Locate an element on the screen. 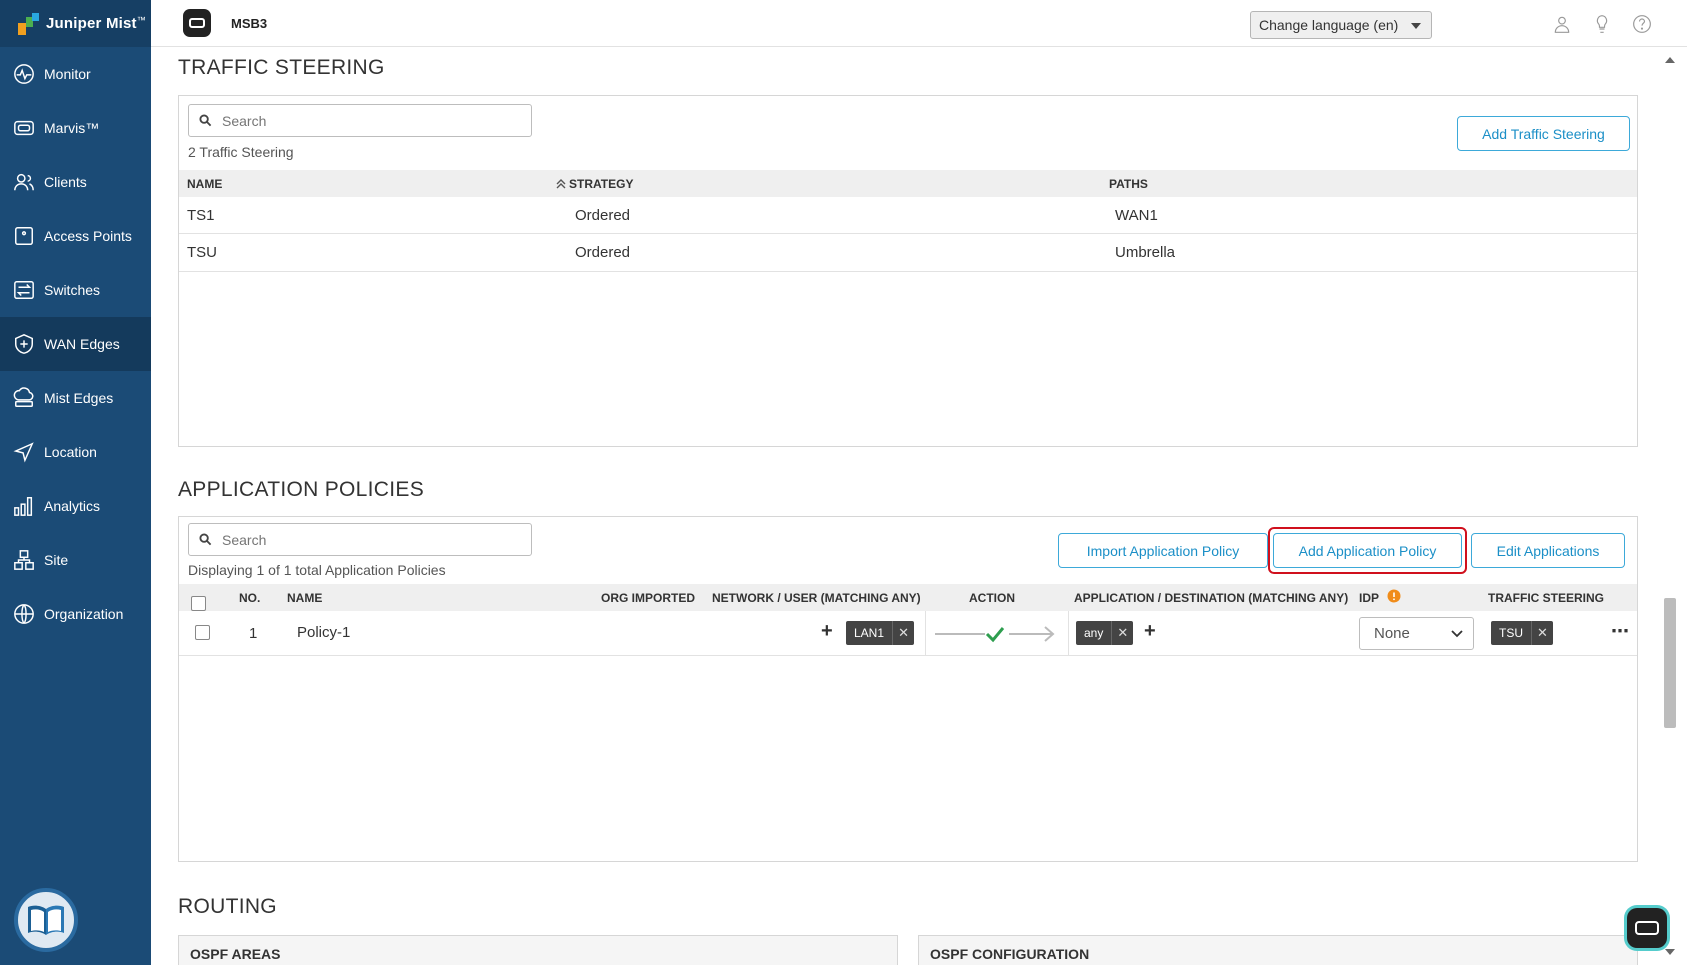  help-icon is located at coordinates (1642, 24).